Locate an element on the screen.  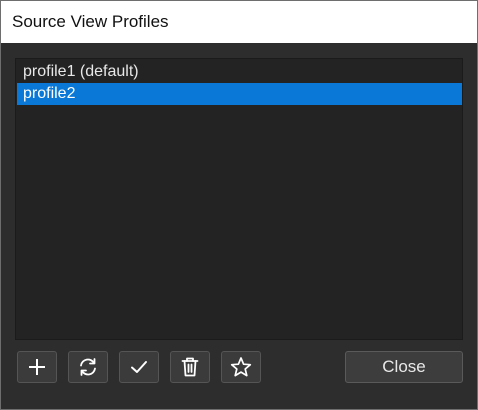
trash-icon is located at coordinates (190, 367).